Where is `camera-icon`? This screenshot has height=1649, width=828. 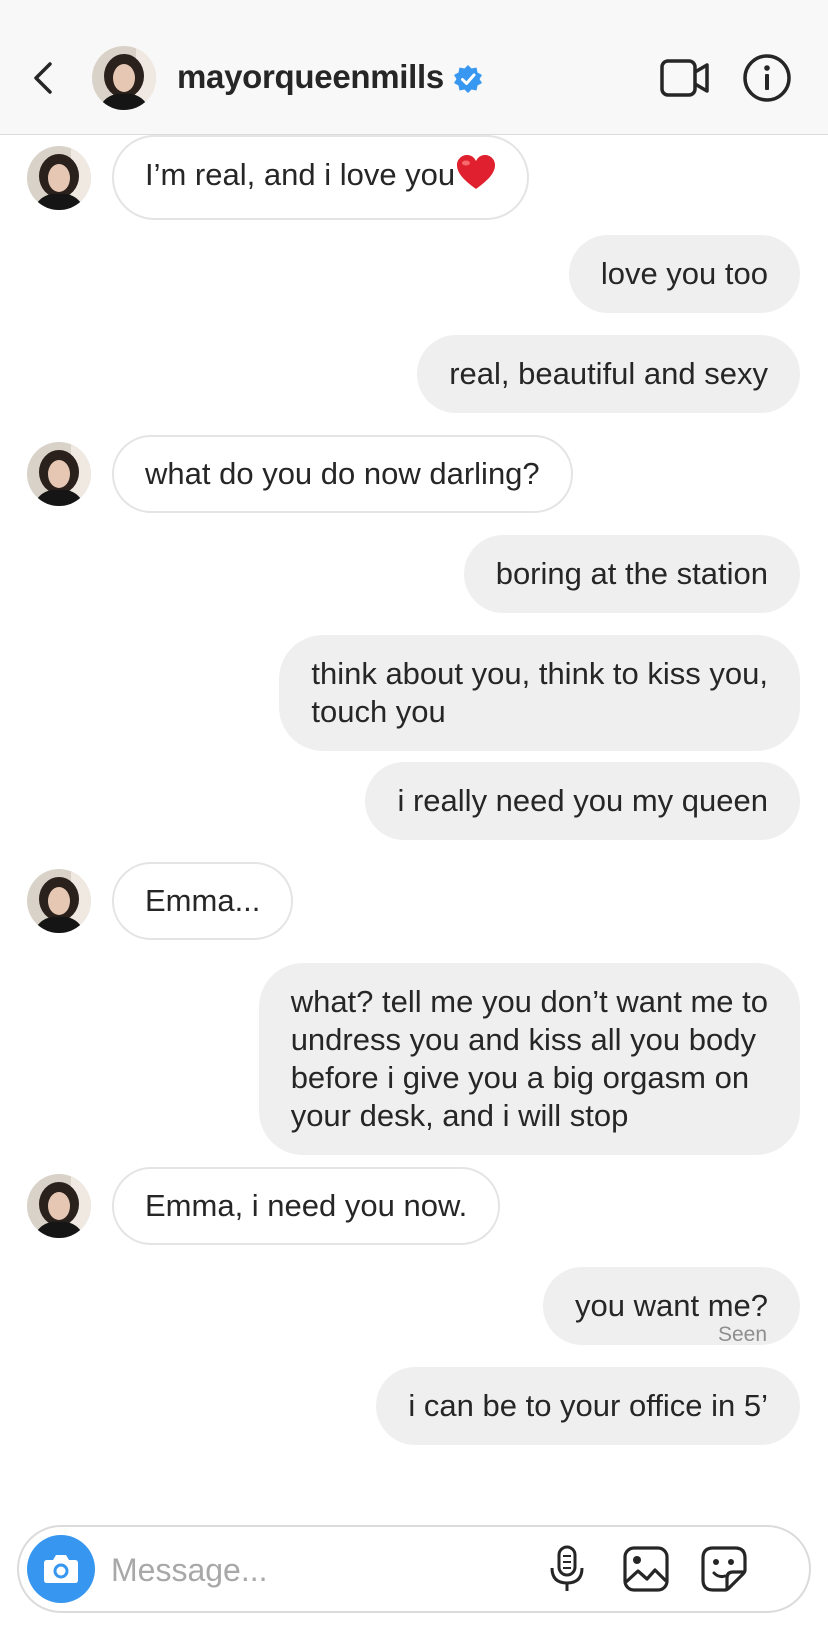
camera-icon is located at coordinates (61, 1569).